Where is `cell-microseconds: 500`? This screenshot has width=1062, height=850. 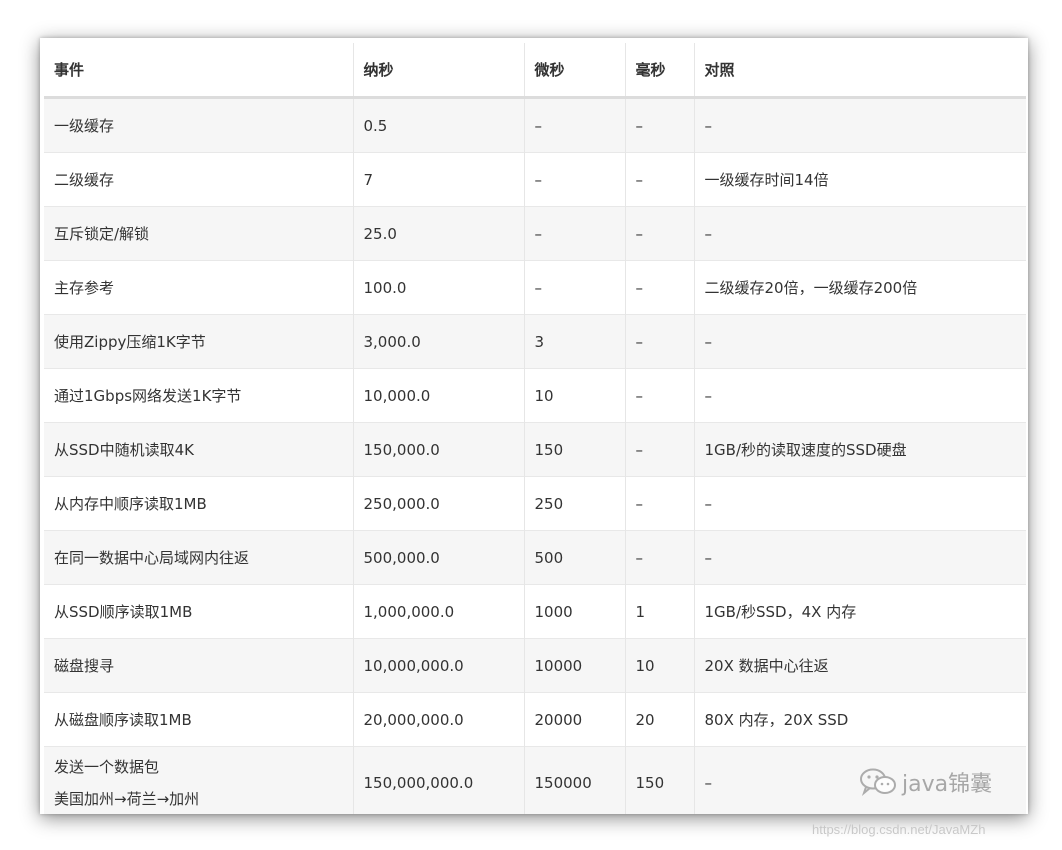 cell-microseconds: 500 is located at coordinates (575, 557).